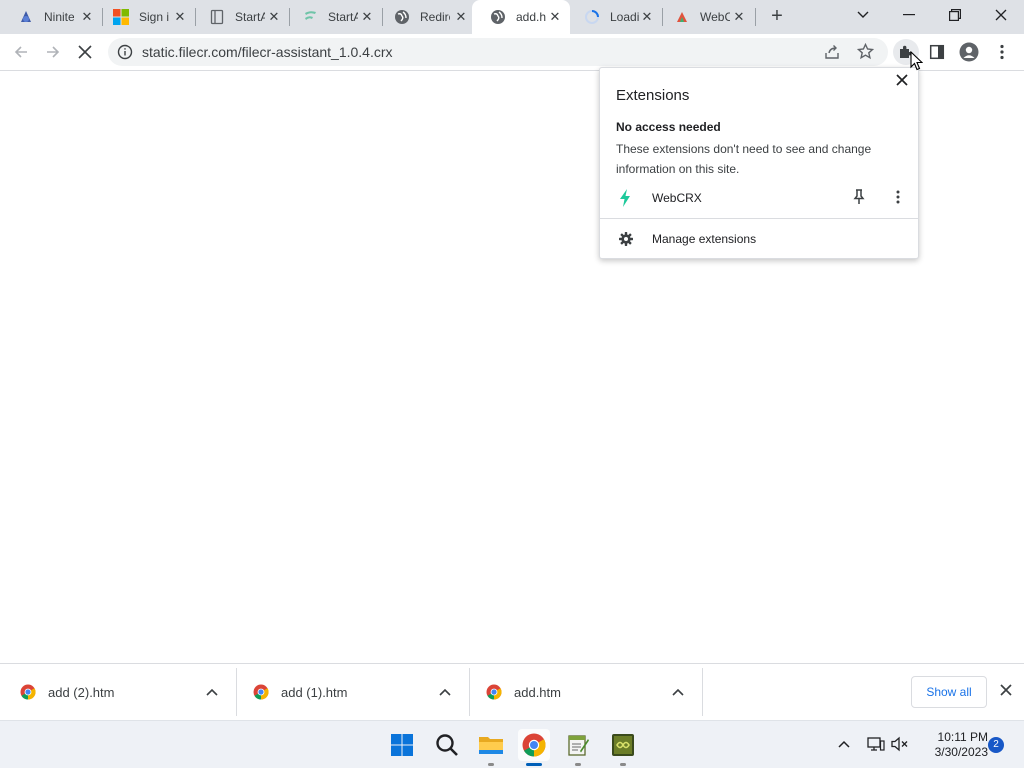 The height and width of the screenshot is (768, 1024). Describe the element at coordinates (121, 17) in the screenshot. I see `microsoft-icon` at that location.